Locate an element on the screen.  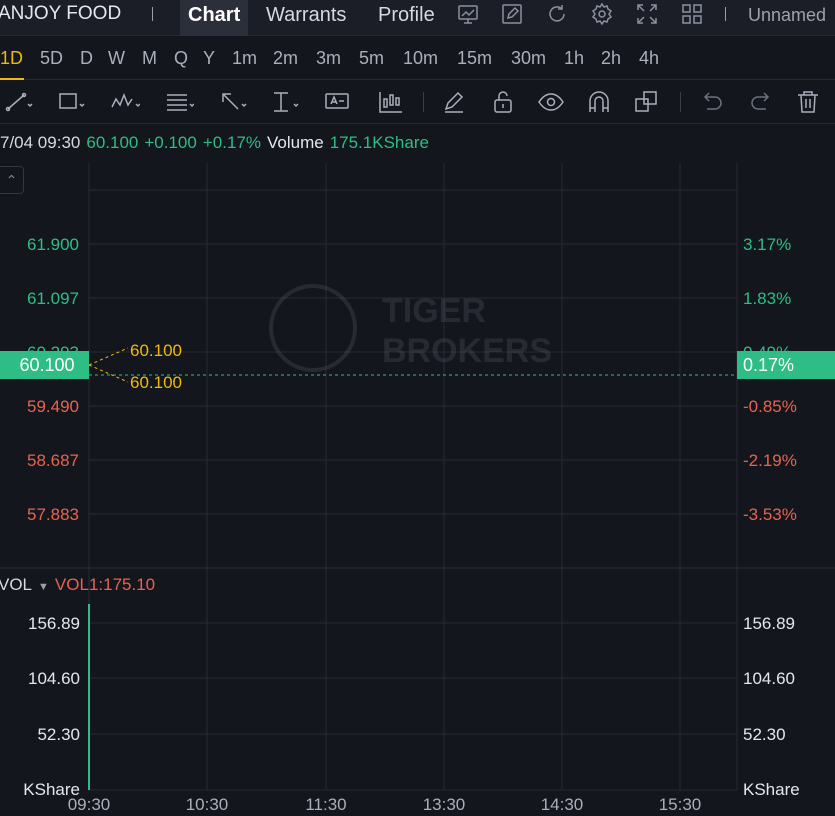
period-selector: 1D 5D D W M Q Y 1m 2m 3m 5m 10m 15m 30m 1h 2h 4h is located at coordinates (417, 58).